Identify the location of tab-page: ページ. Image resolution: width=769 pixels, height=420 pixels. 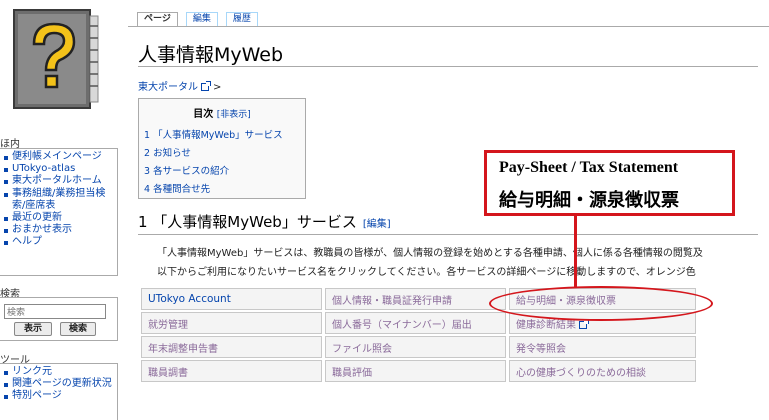
(157, 19).